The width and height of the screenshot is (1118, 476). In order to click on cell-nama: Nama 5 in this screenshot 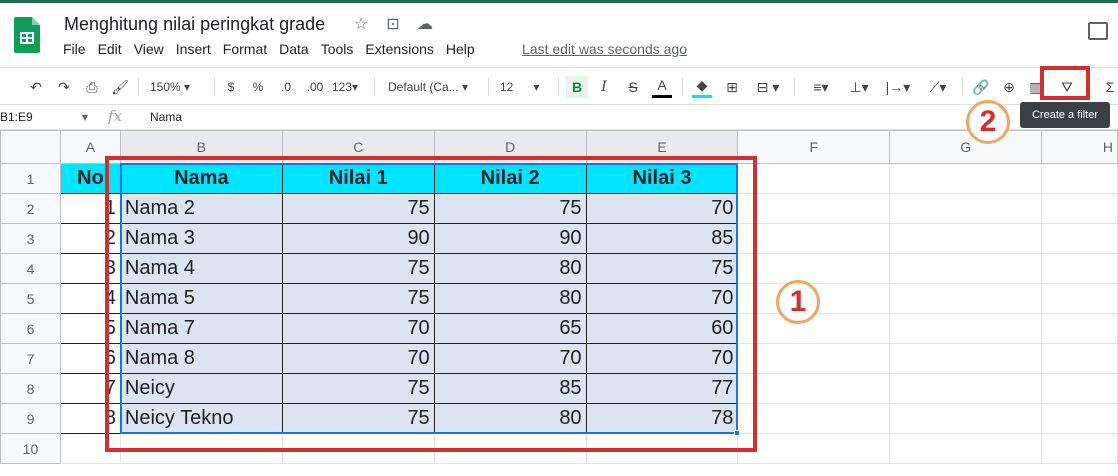, I will do `click(201, 298)`.